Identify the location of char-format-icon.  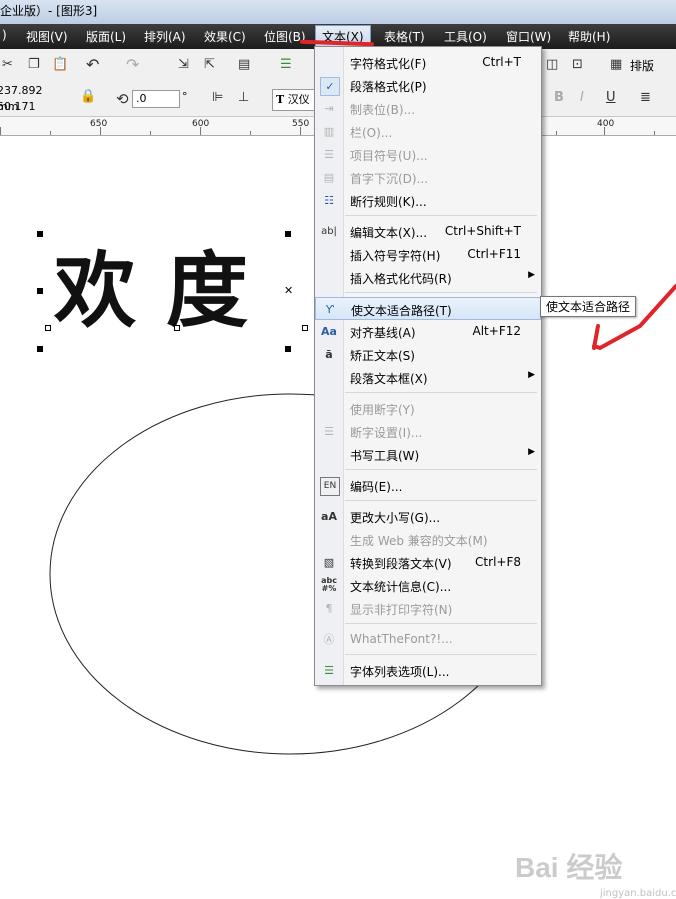
(329, 62).